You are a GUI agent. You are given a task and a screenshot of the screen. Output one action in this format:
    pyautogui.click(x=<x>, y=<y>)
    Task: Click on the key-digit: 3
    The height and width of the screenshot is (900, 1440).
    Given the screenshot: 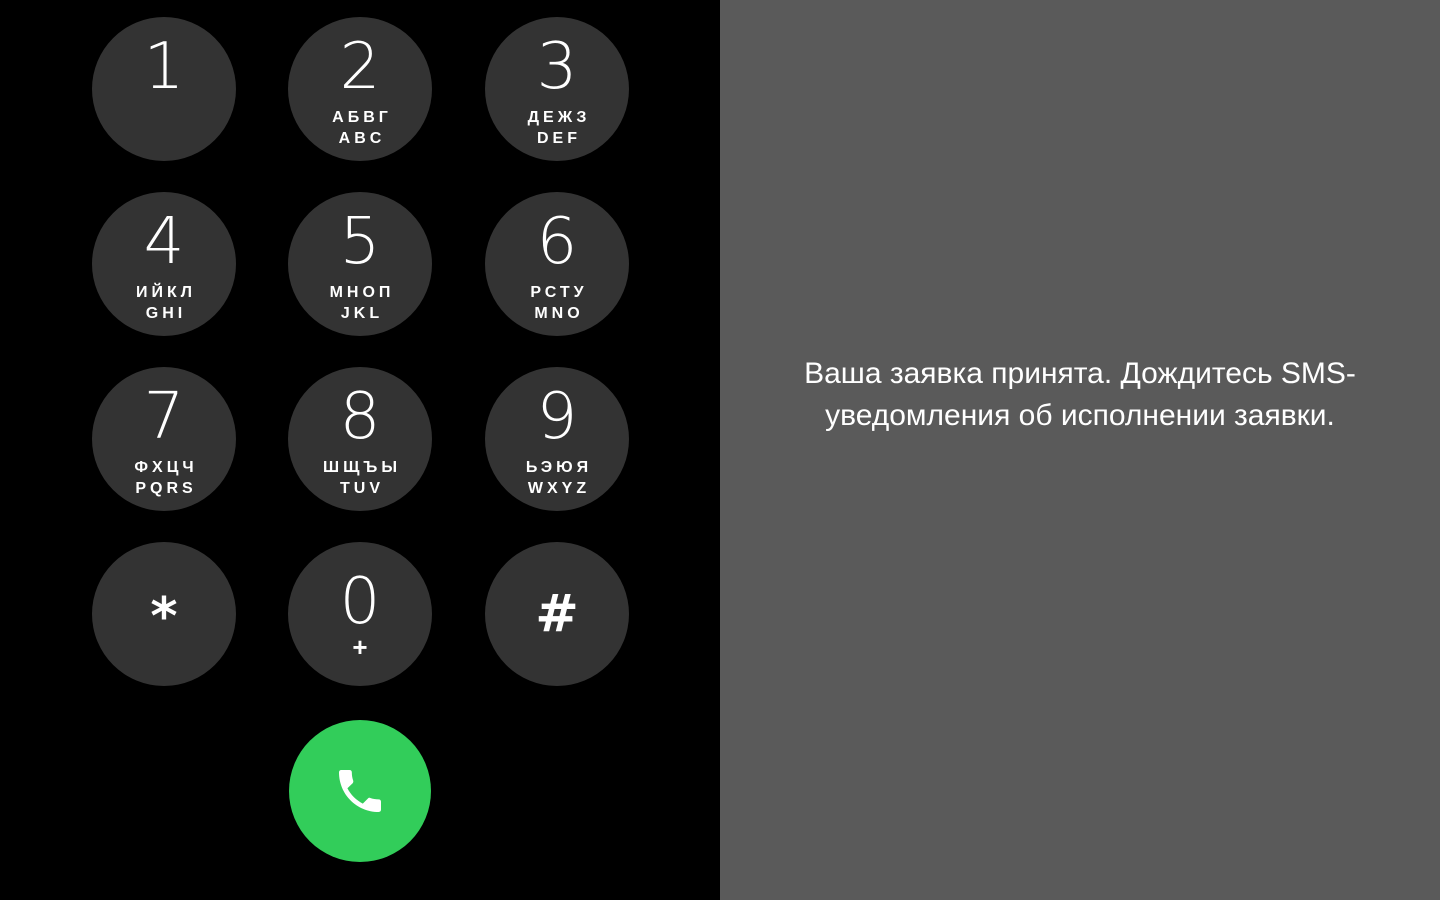 What is the action you would take?
    pyautogui.click(x=557, y=67)
    